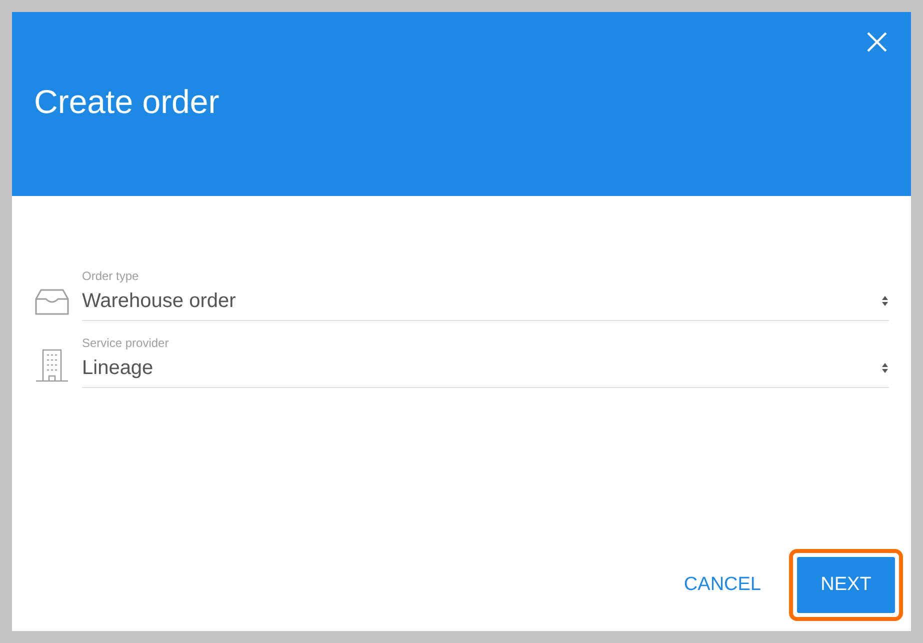  What do you see at coordinates (118, 368) in the screenshot?
I see `field-value: Lineage` at bounding box center [118, 368].